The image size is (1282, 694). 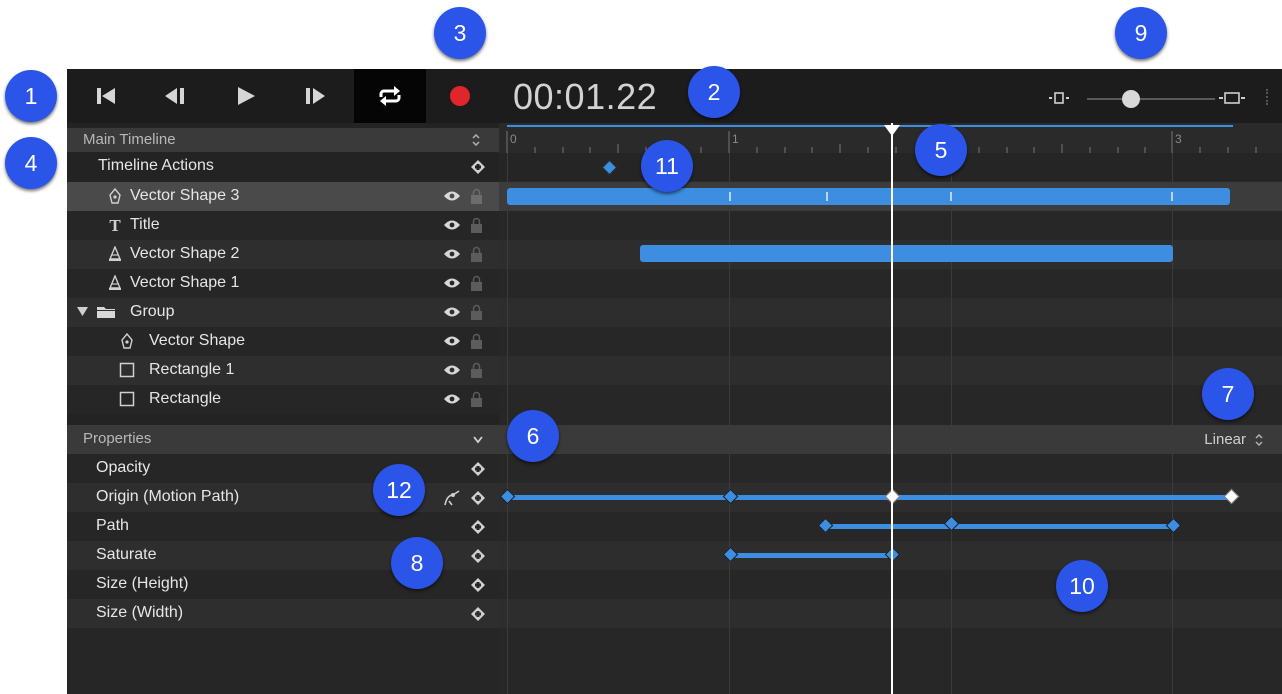 I want to click on folder-icon, so click(x=106, y=312).